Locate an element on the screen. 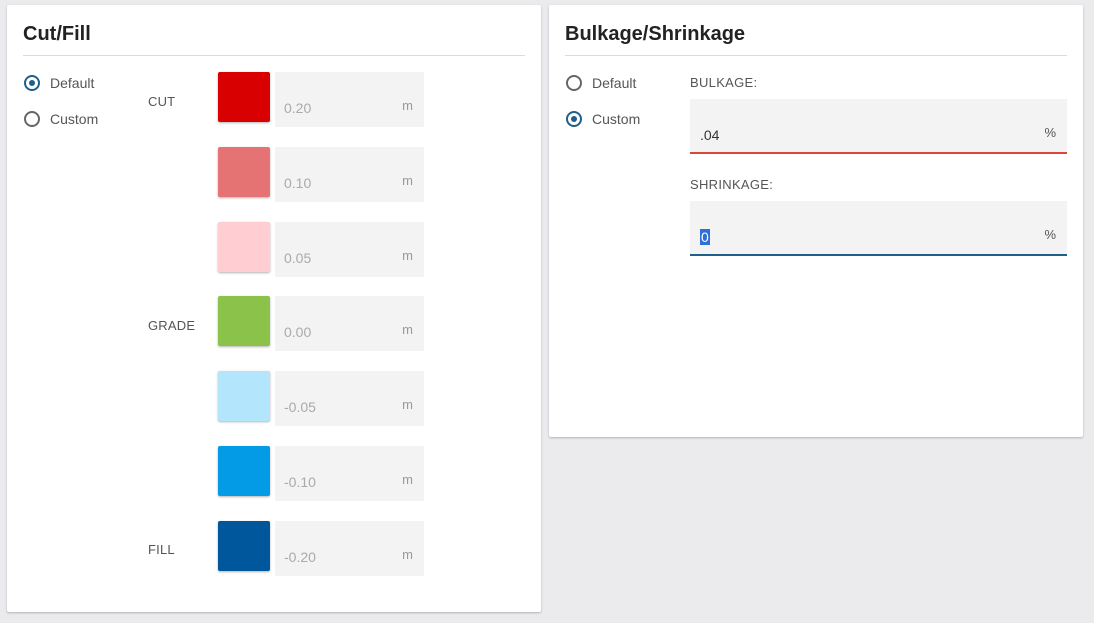 Image resolution: width=1094 pixels, height=623 pixels. shrinkage-value: 0 is located at coordinates (705, 237).